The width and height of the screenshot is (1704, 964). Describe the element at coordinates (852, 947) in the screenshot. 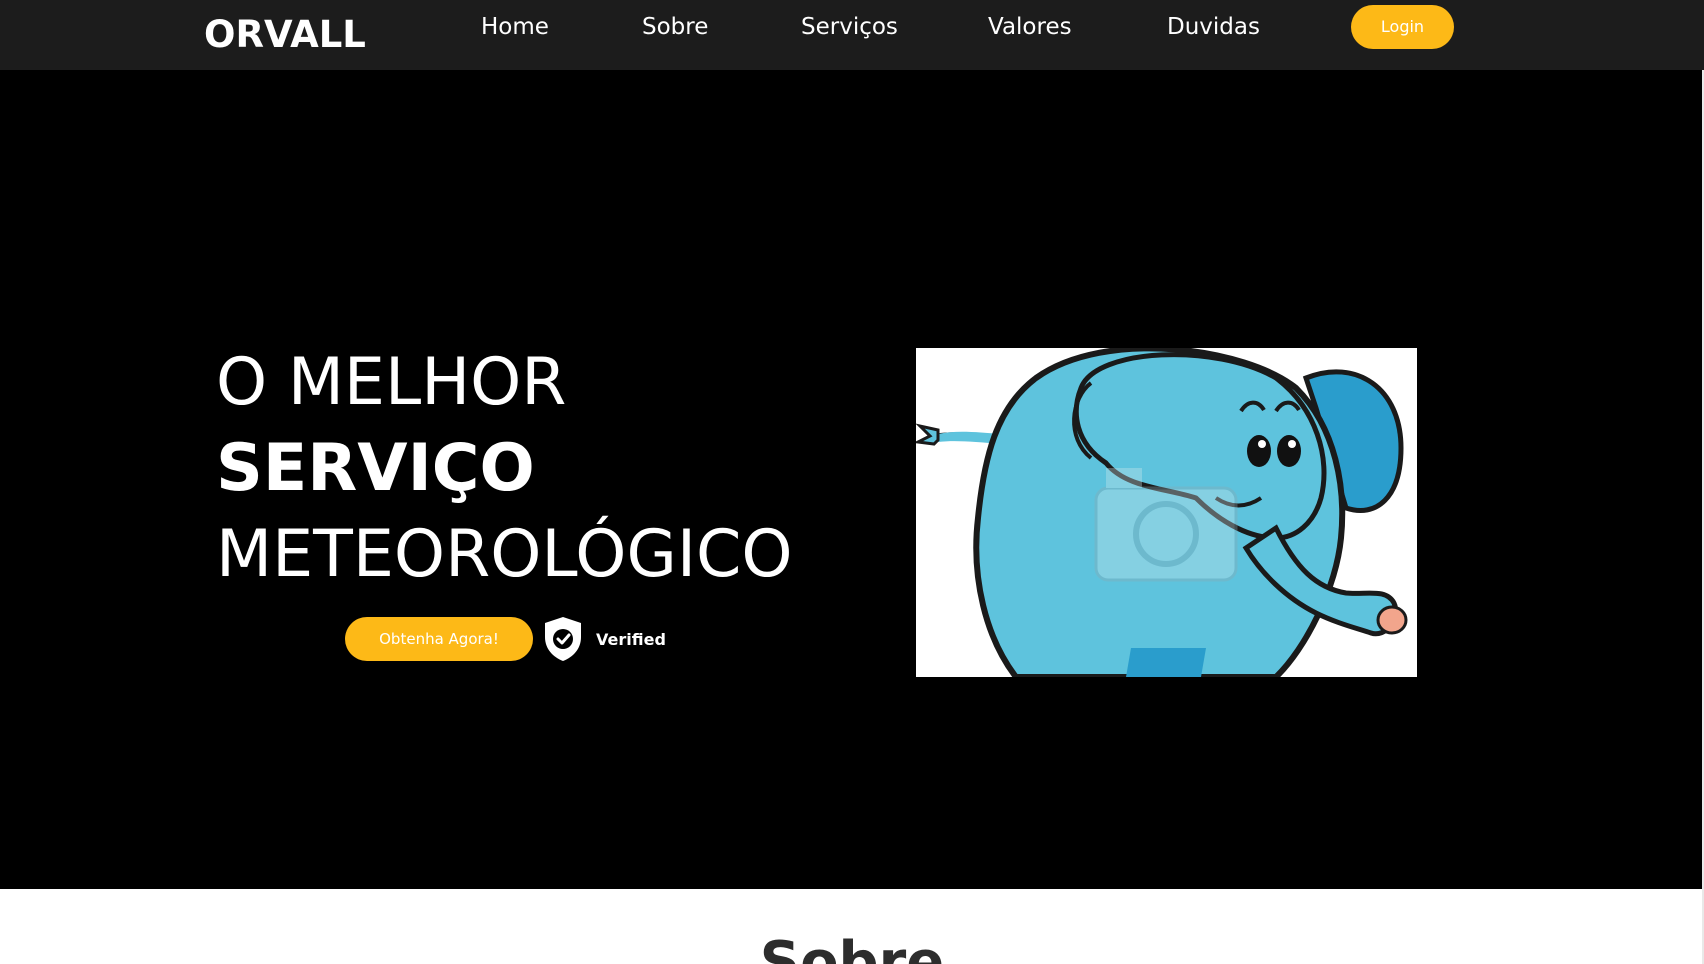

I see `about-title: Sobre` at that location.